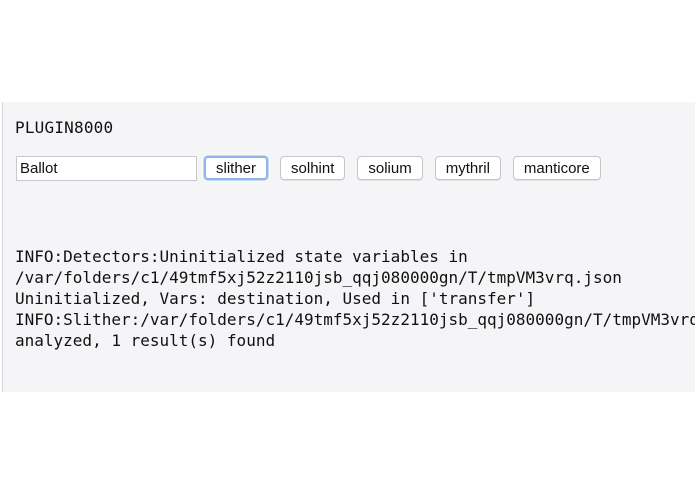 Image resolution: width=695 pixels, height=494 pixels. Describe the element at coordinates (467, 168) in the screenshot. I see `mythril-button: mythril` at that location.